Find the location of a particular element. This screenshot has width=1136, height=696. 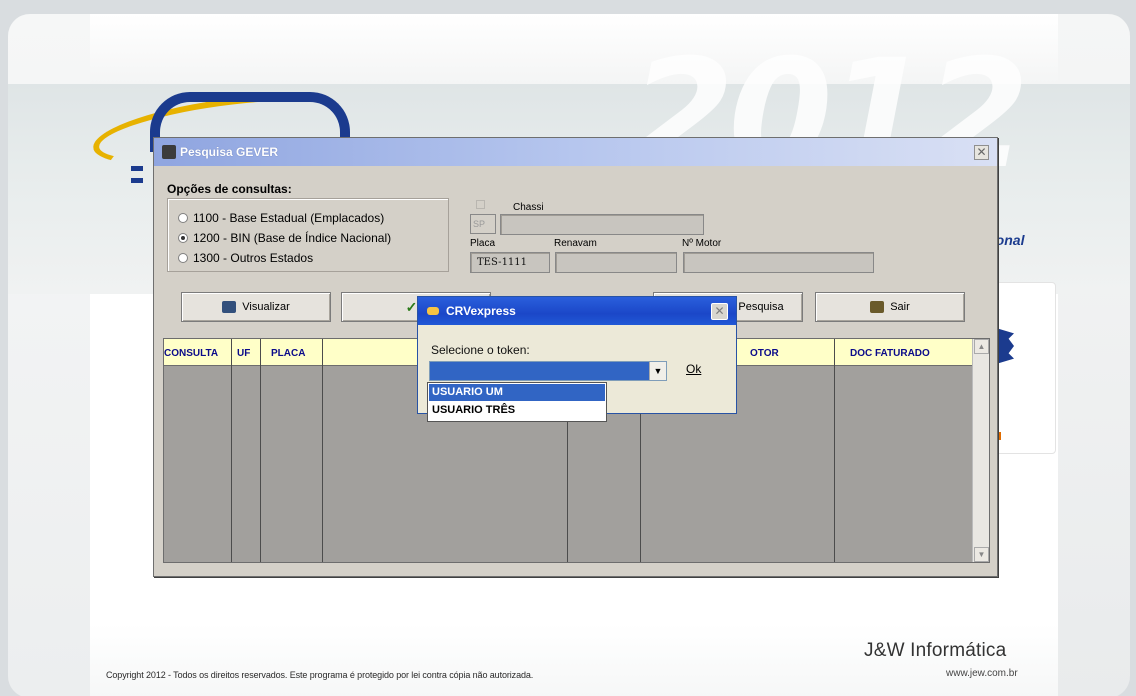

table-scrollbar: ▲ ▼ is located at coordinates (980, 450).